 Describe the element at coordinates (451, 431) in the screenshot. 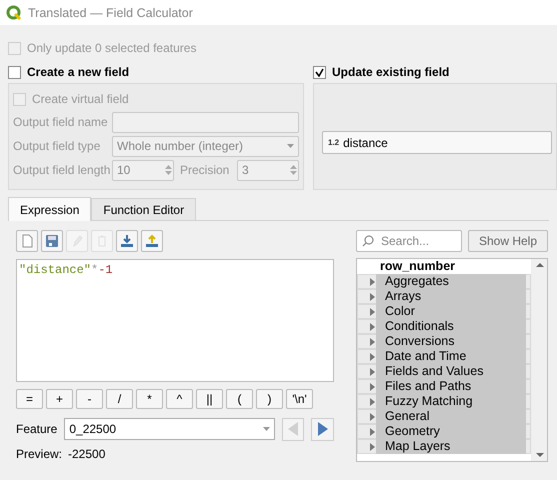

I see `function-group: Geometry` at that location.